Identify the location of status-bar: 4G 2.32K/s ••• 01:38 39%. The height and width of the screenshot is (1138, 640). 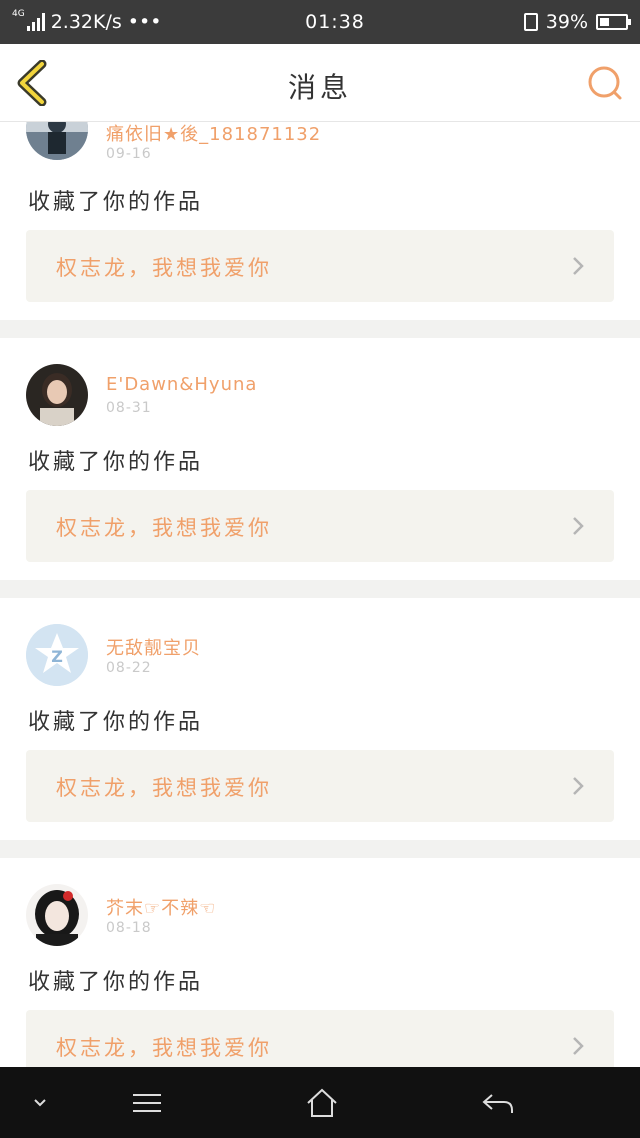
(320, 22).